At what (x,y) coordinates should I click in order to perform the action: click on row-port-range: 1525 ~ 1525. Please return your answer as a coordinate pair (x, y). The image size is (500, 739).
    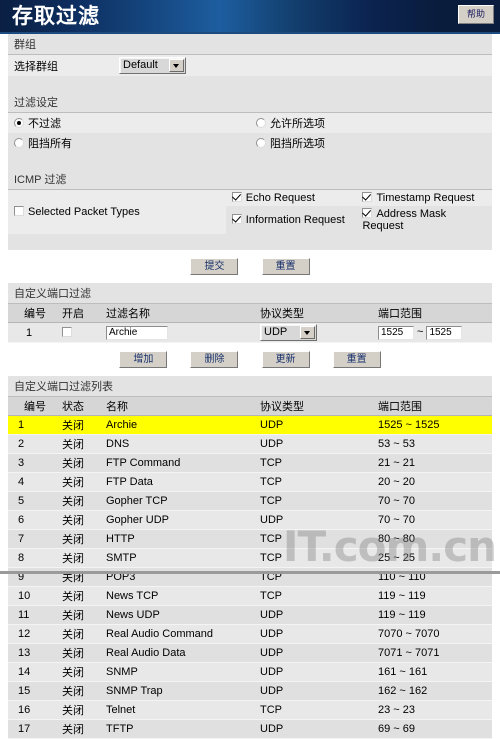
    Looking at the image, I should click on (432, 425).